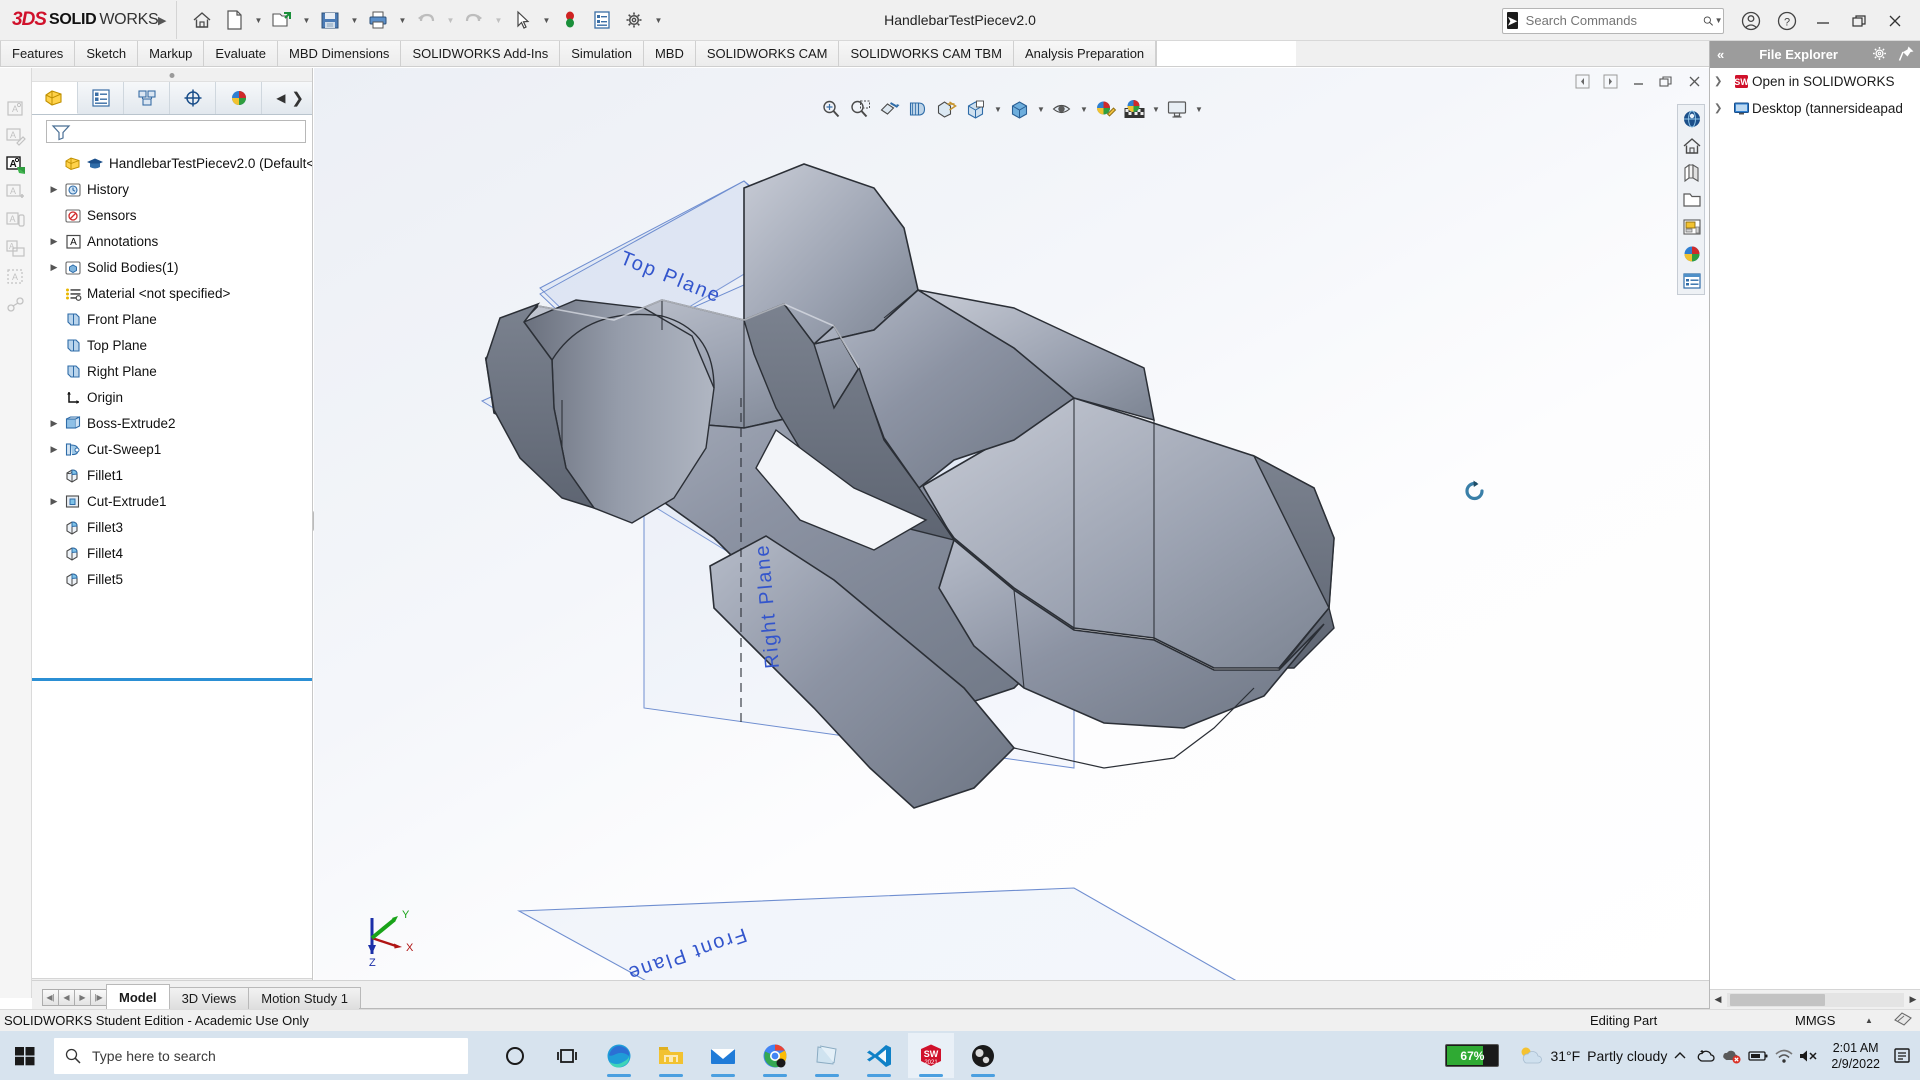 The width and height of the screenshot is (1920, 1080). What do you see at coordinates (767, 53) in the screenshot?
I see `tab-solidworks-cam: SOLIDWORKS CAM` at bounding box center [767, 53].